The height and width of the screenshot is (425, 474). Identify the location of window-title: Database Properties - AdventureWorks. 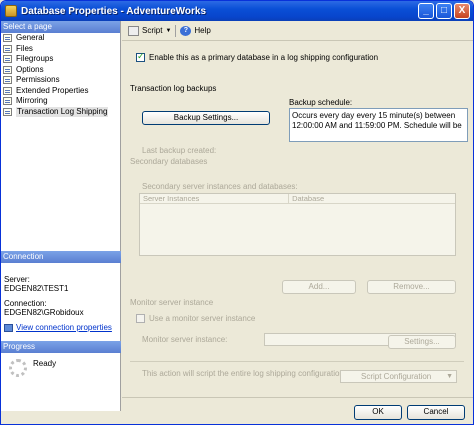
(114, 11).